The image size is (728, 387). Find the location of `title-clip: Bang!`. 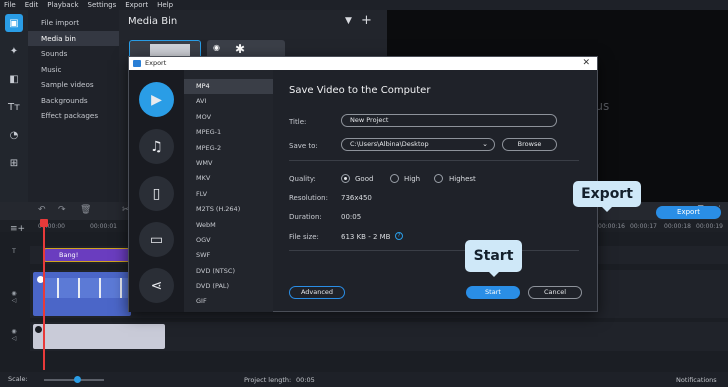

title-clip: Bang! is located at coordinates (87, 255).